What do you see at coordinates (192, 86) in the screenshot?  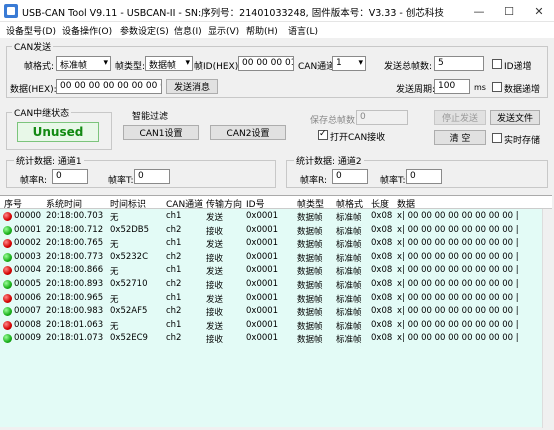 I see `send-message-button: 发送消息` at bounding box center [192, 86].